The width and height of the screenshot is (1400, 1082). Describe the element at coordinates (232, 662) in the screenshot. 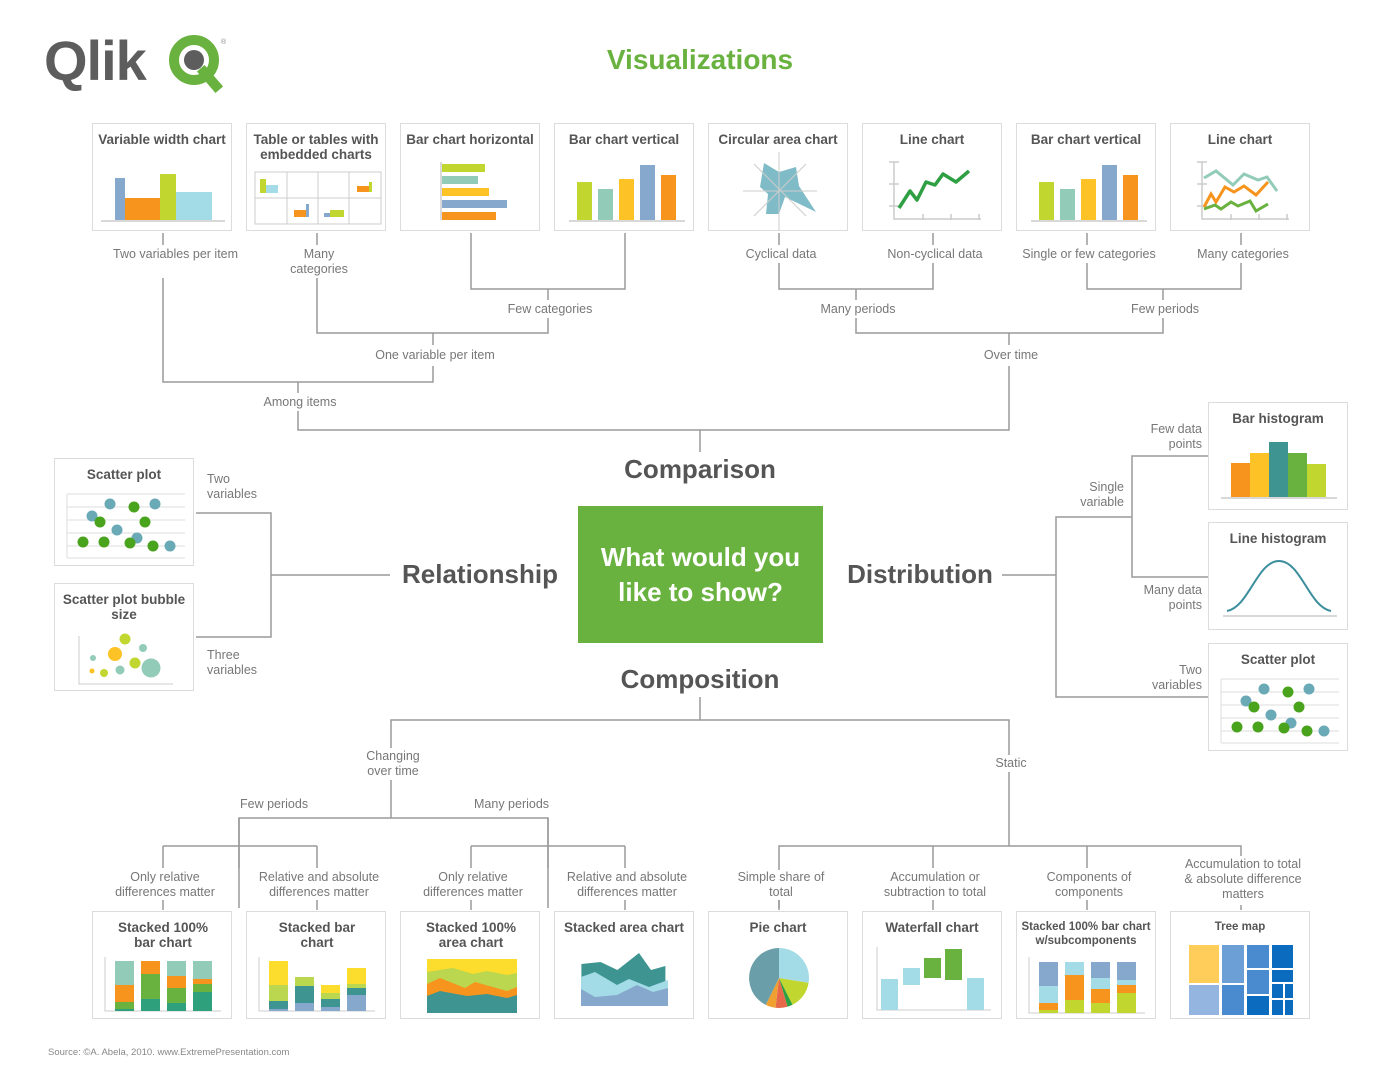

I see `label-three-variables: Three variables` at that location.